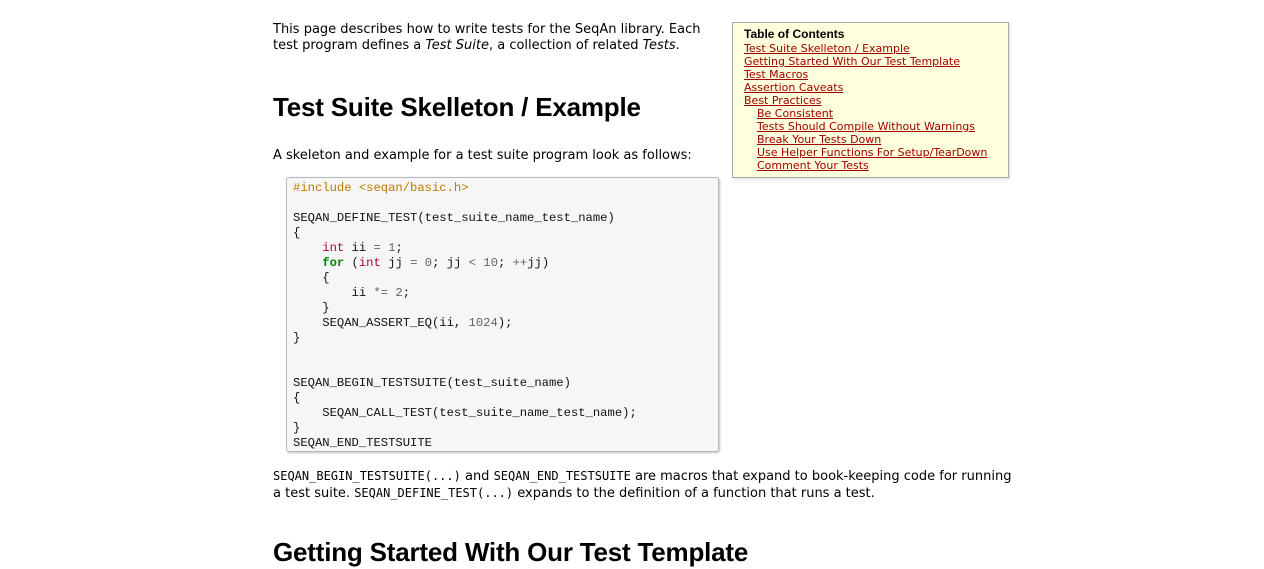 The width and height of the screenshot is (1264, 569). I want to click on inline-code: SEQAN_DEFINE_TEST(...), so click(434, 493).